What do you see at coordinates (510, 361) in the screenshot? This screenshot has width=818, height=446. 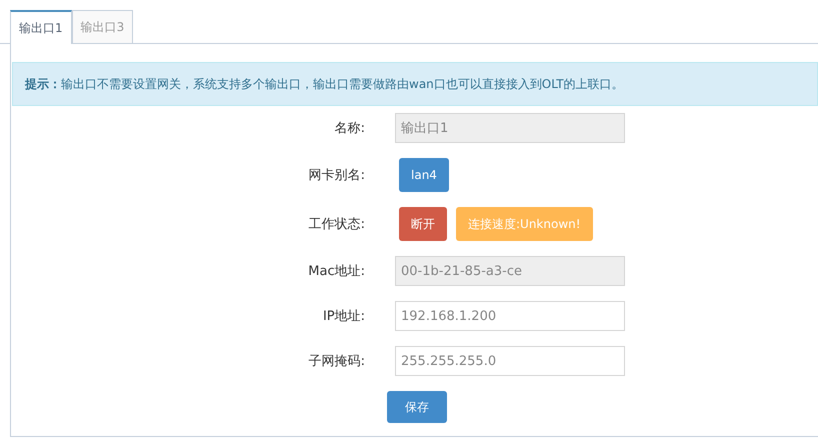 I see `input-field: 255.255.255.0` at bounding box center [510, 361].